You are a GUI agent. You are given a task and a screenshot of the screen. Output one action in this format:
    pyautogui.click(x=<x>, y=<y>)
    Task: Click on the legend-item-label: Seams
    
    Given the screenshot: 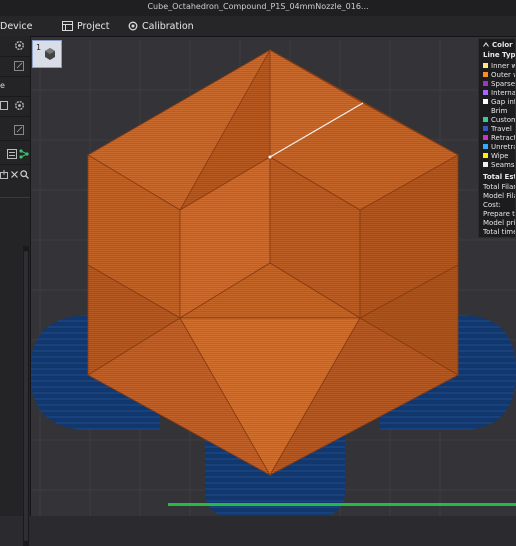 What is the action you would take?
    pyautogui.click(x=503, y=164)
    